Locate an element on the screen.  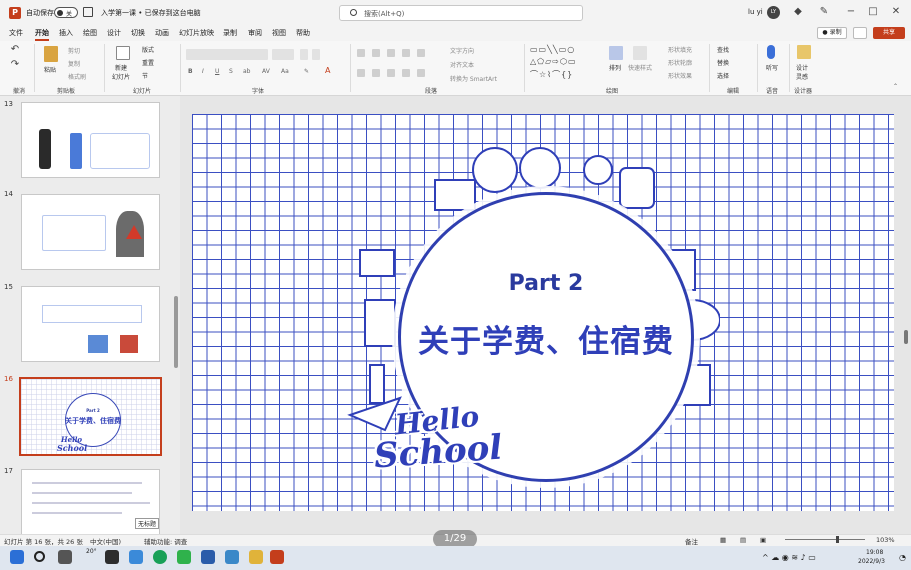
app-icon is located at coordinates (232, 557).